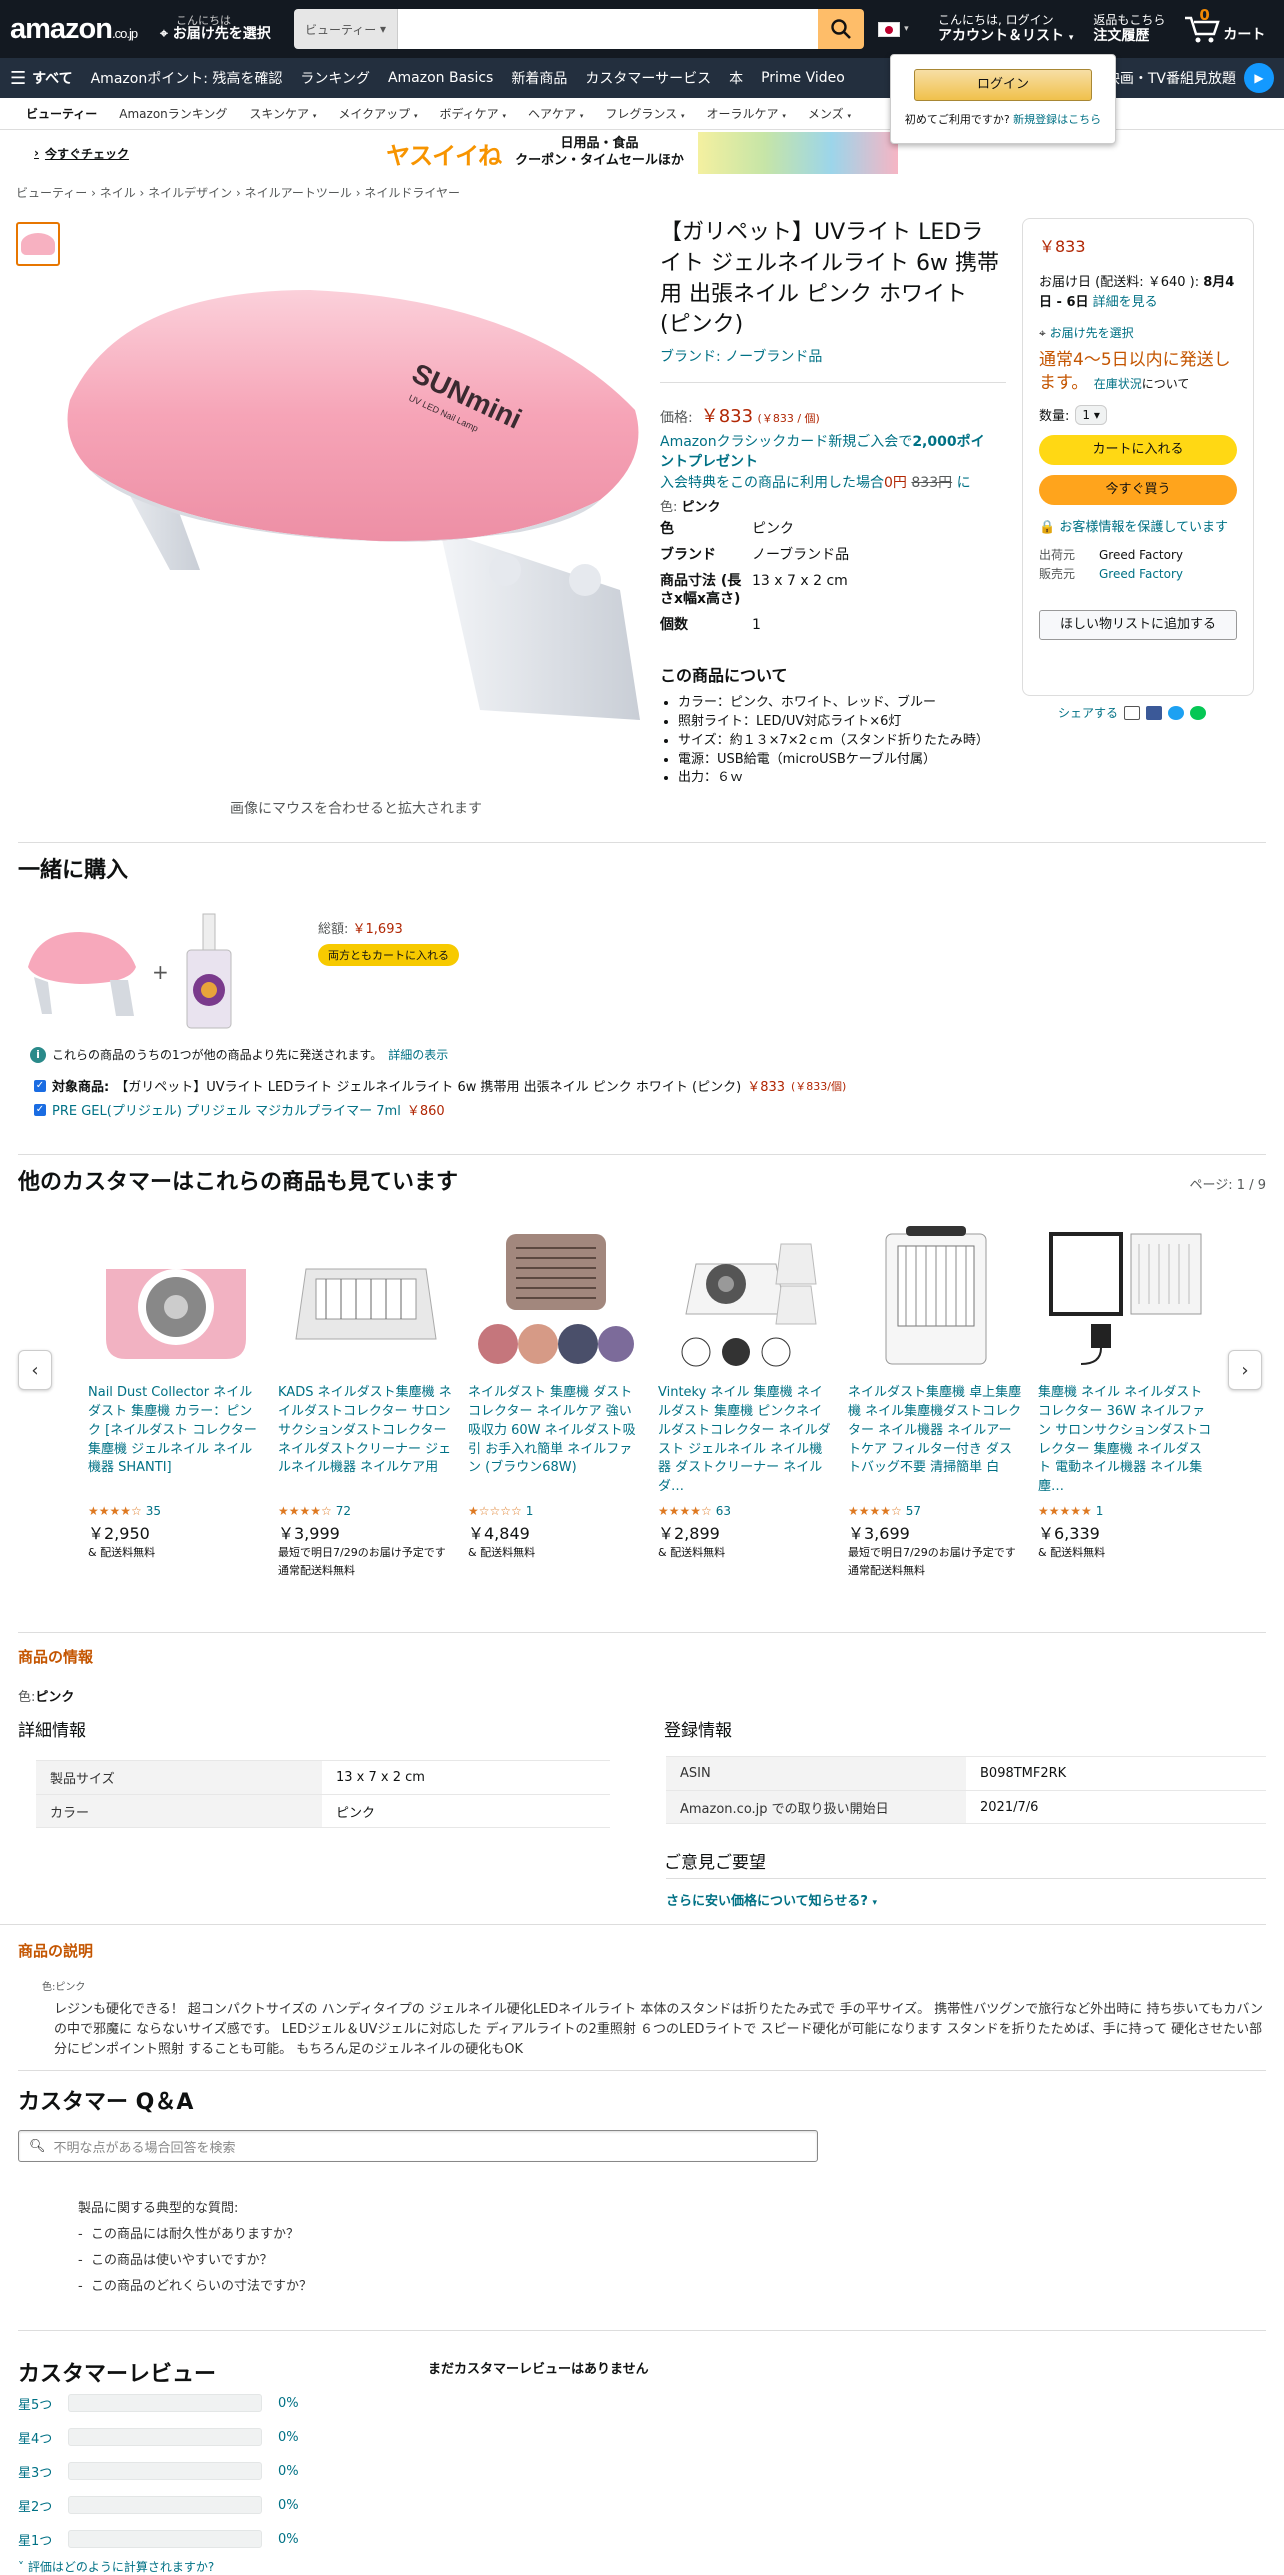  Describe the element at coordinates (539, 78) in the screenshot. I see `nav-item: 新着商品` at that location.